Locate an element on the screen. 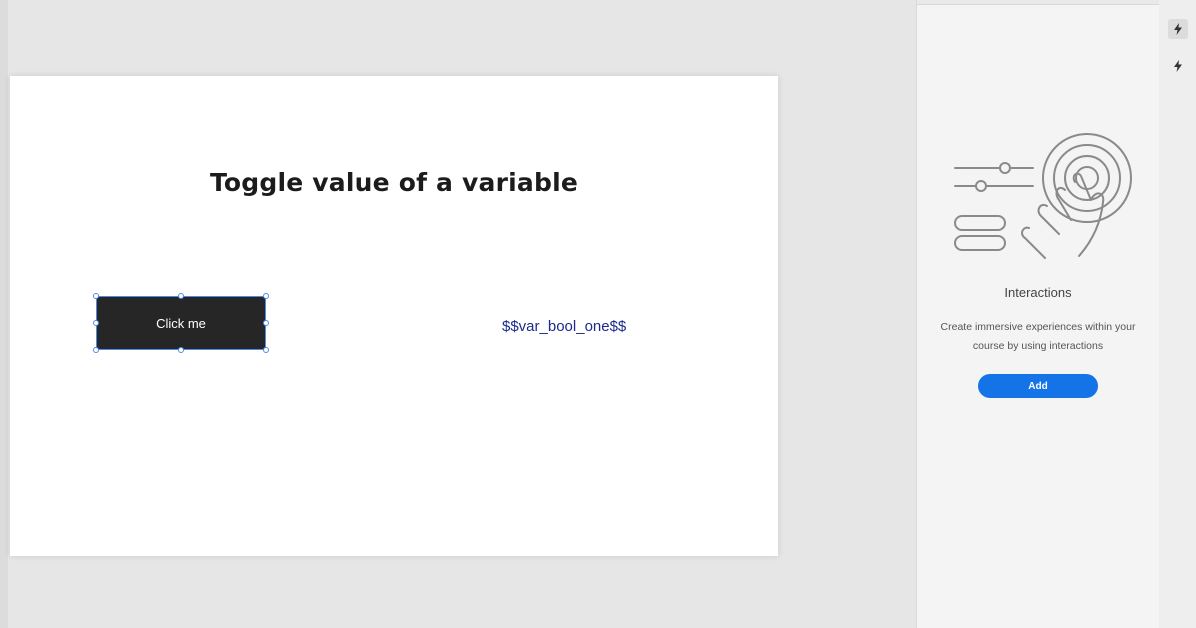 The width and height of the screenshot is (1196, 628). workspace-edge is located at coordinates (4, 314).